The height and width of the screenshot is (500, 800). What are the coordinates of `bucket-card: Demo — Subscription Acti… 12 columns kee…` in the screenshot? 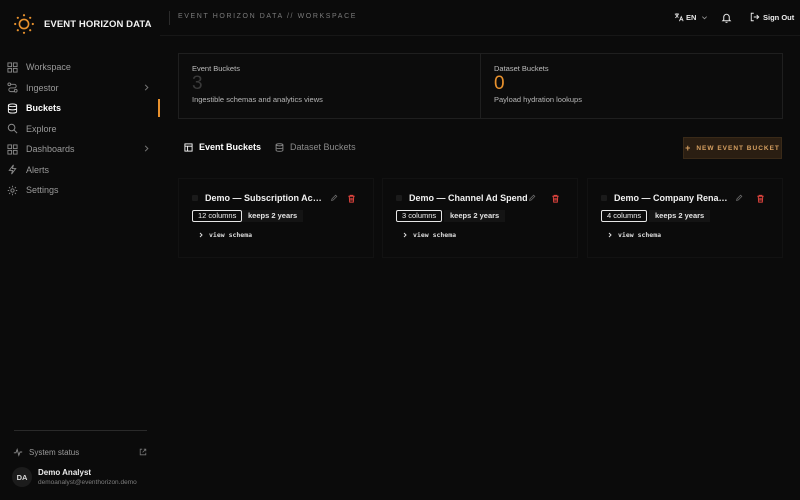 It's located at (276, 218).